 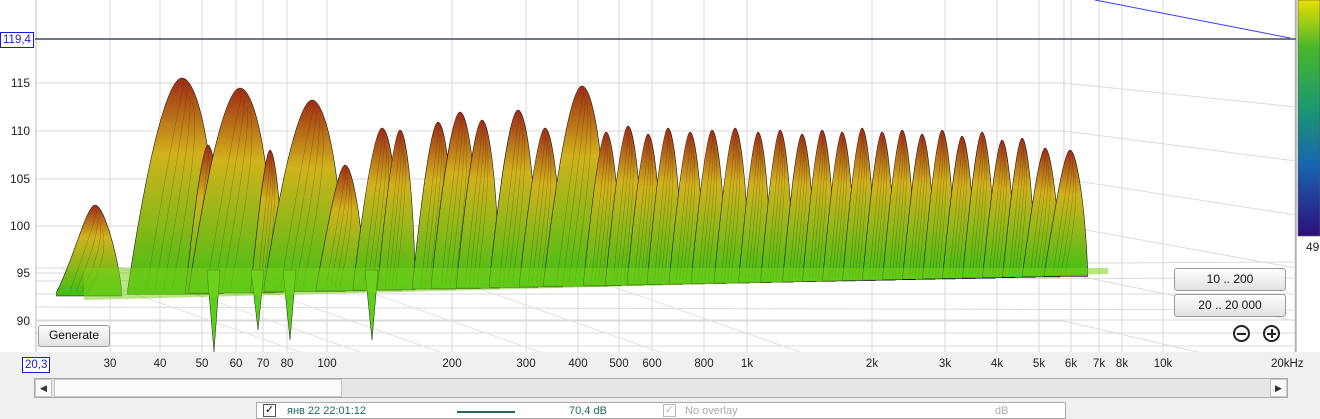 I want to click on x-tick-label: 7k, so click(x=1099, y=364).